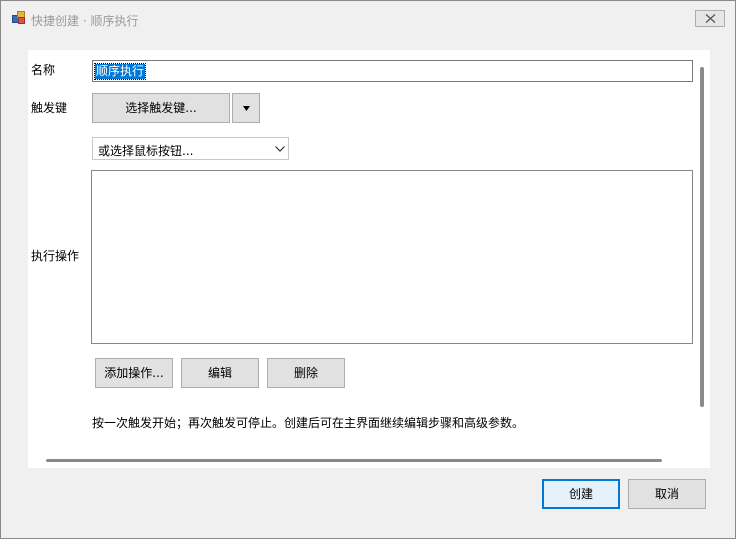  I want to click on chevron-down-icon, so click(280, 149).